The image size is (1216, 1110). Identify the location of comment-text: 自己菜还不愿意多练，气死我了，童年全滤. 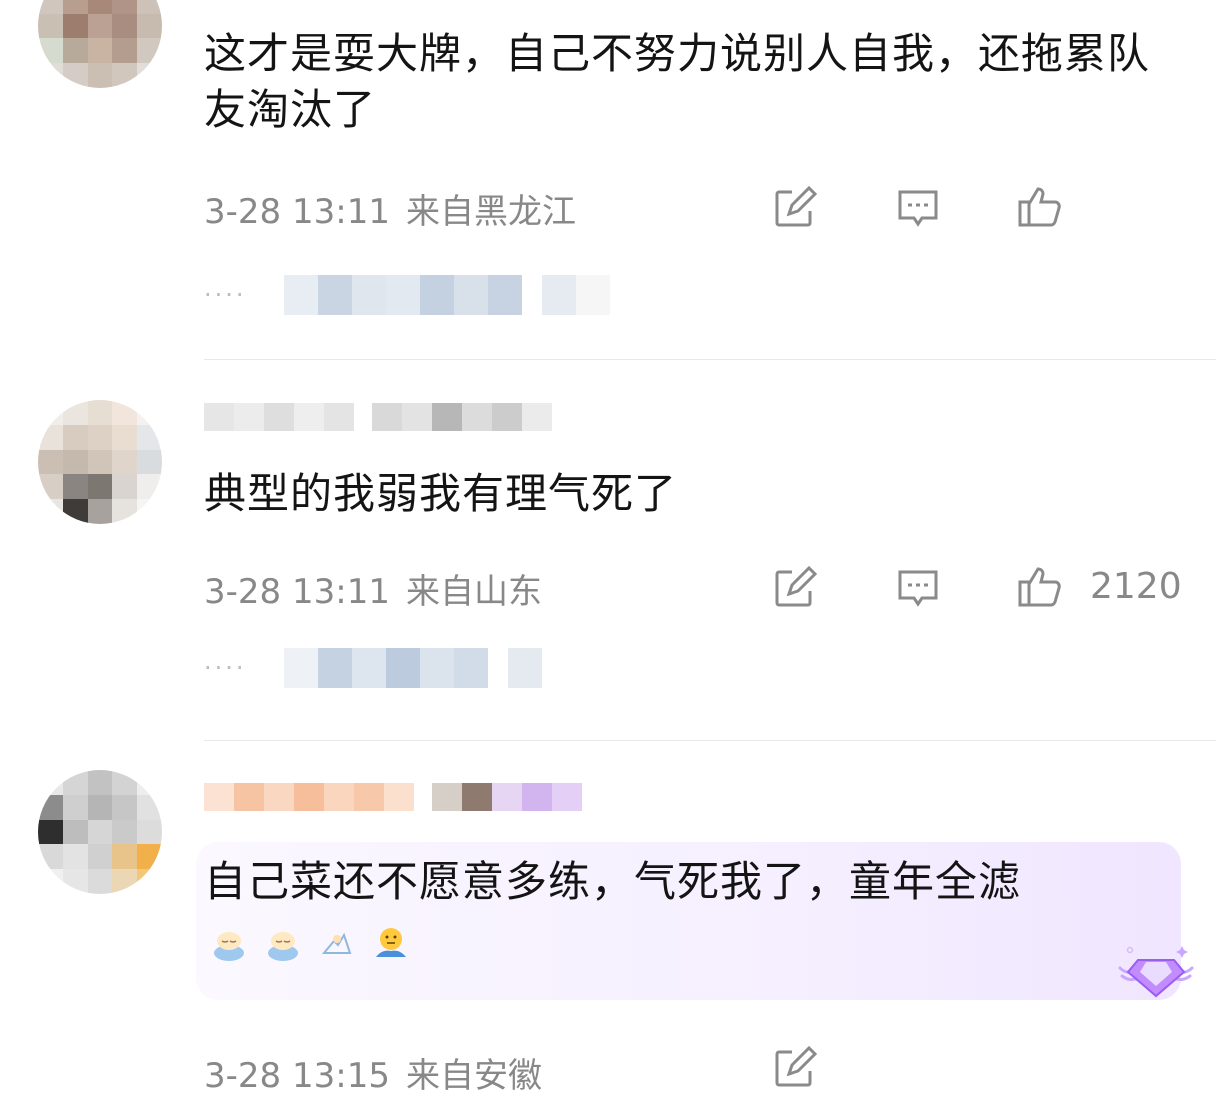
(613, 881).